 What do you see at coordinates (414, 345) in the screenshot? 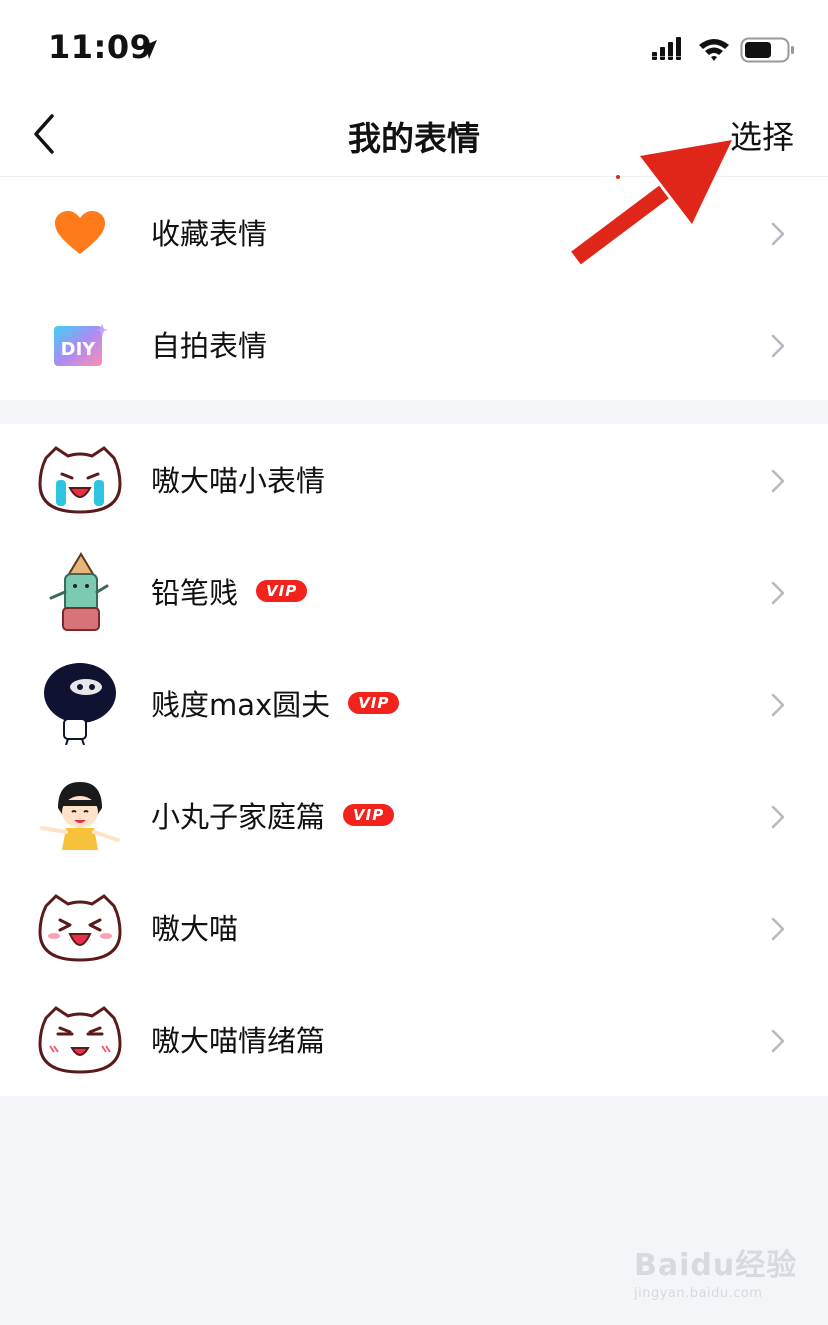
I see `list-item-selfie: DIY 自拍表情` at bounding box center [414, 345].